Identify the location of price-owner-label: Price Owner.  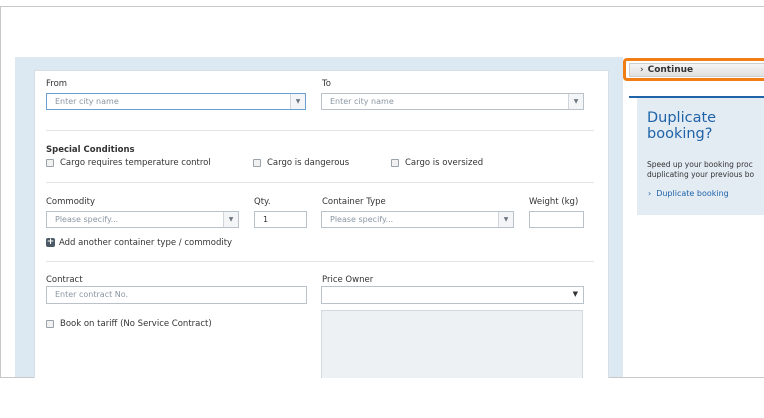
(348, 280).